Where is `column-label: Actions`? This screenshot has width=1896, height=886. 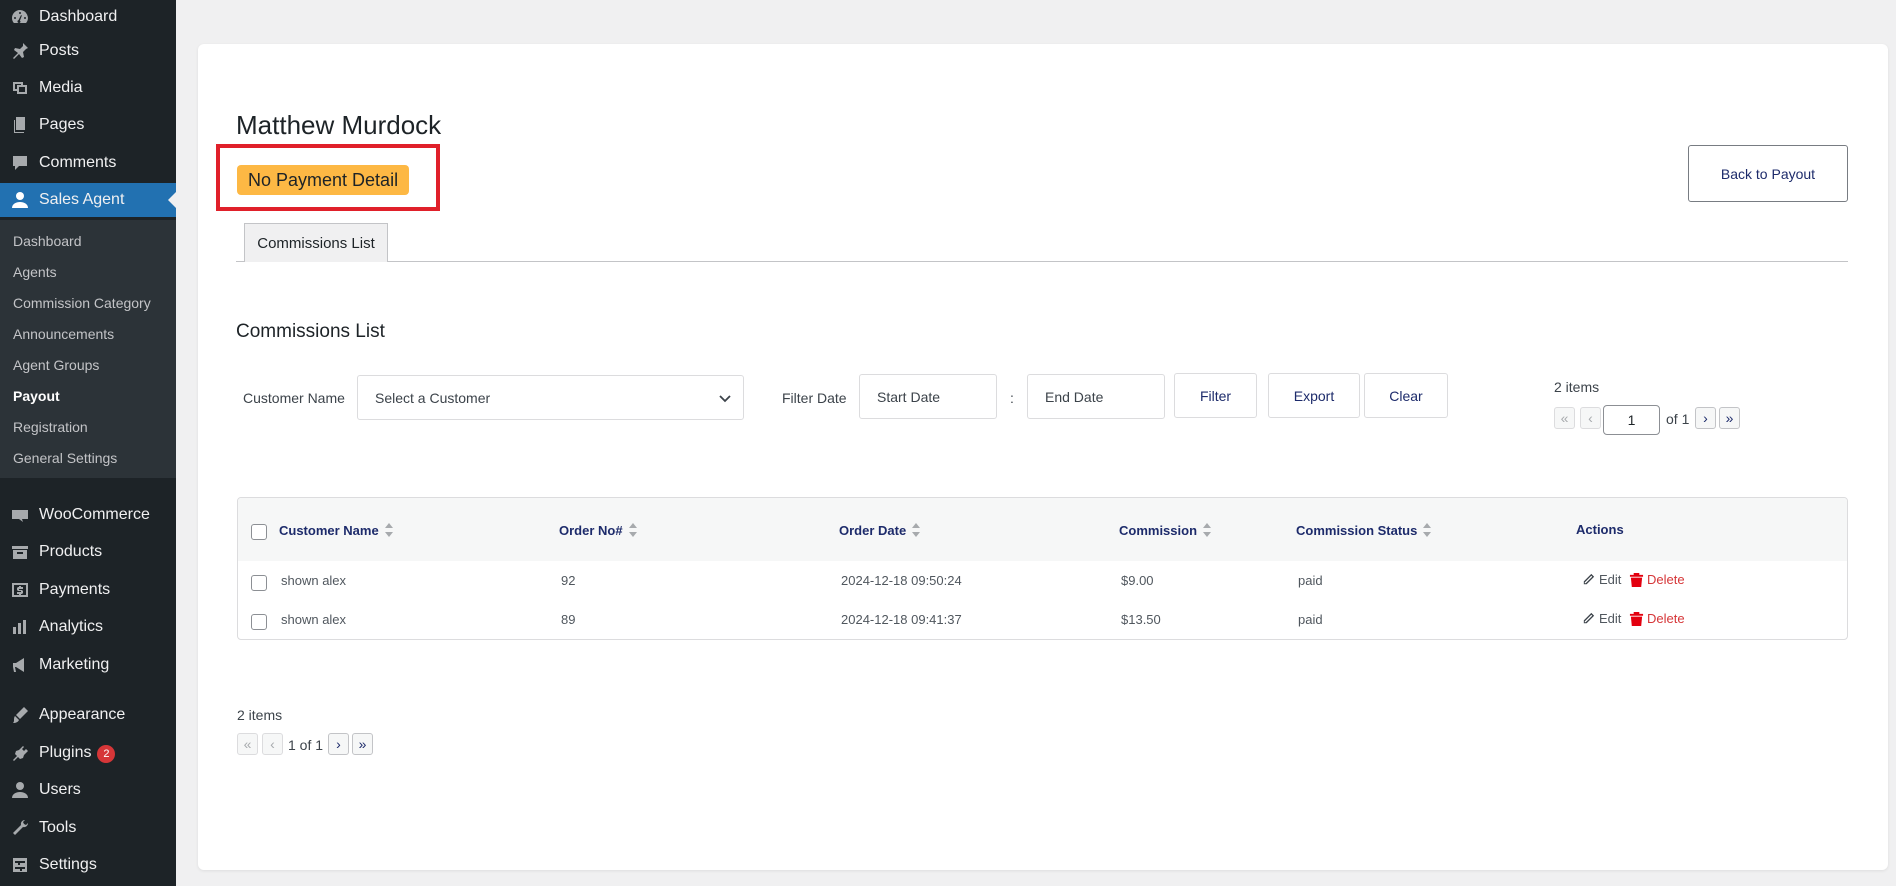
column-label: Actions is located at coordinates (1600, 529).